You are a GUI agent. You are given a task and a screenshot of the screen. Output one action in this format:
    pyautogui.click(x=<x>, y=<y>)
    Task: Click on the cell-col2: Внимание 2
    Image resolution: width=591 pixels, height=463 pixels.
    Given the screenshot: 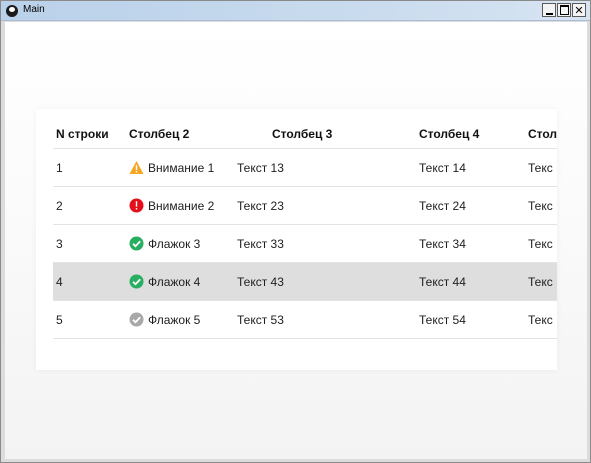 What is the action you would take?
    pyautogui.click(x=171, y=205)
    